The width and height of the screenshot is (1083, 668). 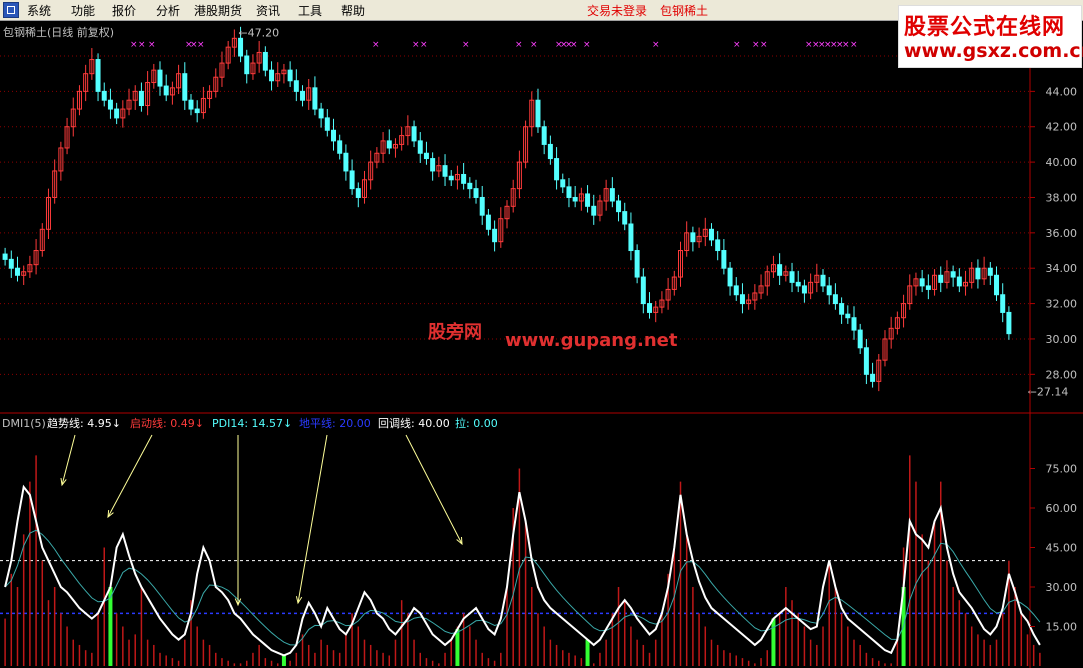 I want to click on dmi-tick-label: 45.00, so click(x=1062, y=548).